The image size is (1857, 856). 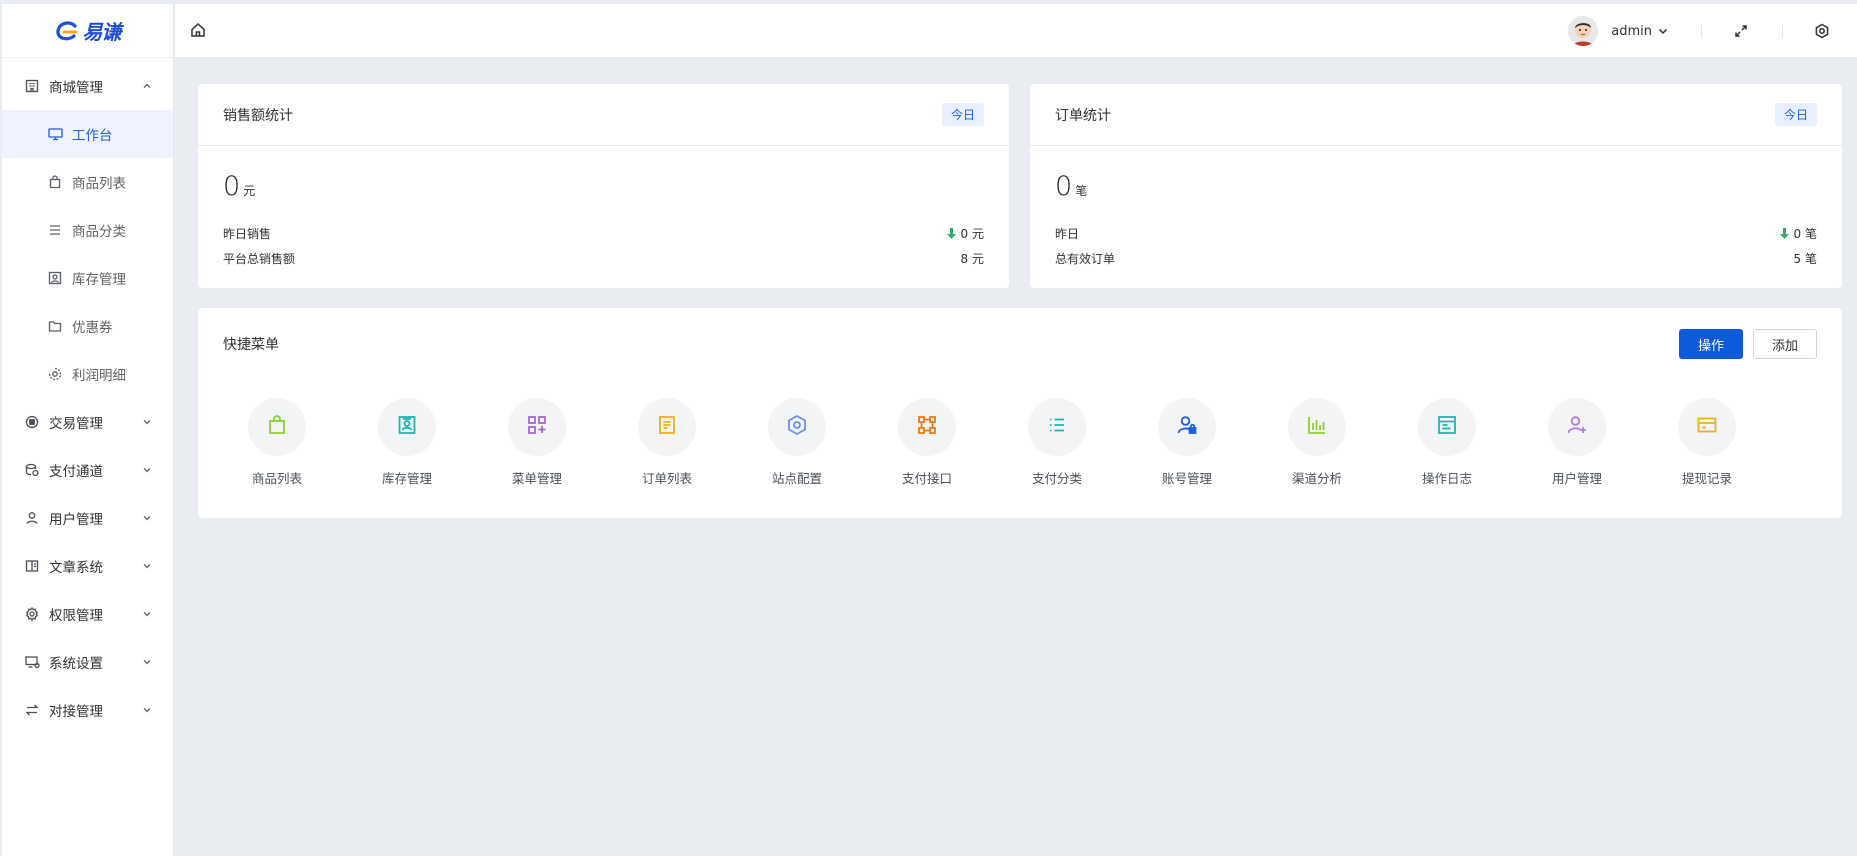 I want to click on quick-item-label: 订单列表, so click(x=666, y=478).